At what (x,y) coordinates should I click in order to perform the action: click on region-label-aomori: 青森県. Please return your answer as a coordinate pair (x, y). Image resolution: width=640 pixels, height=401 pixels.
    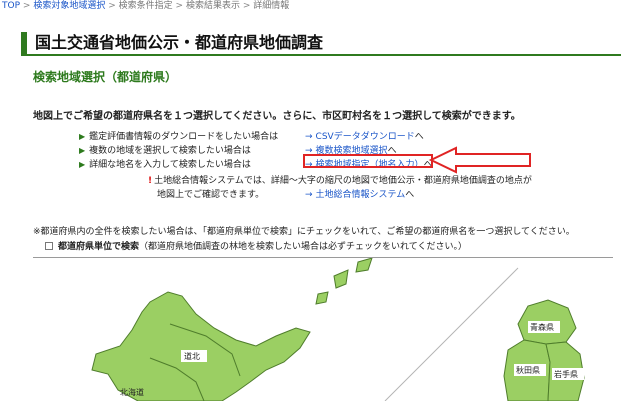
    Looking at the image, I should click on (542, 327).